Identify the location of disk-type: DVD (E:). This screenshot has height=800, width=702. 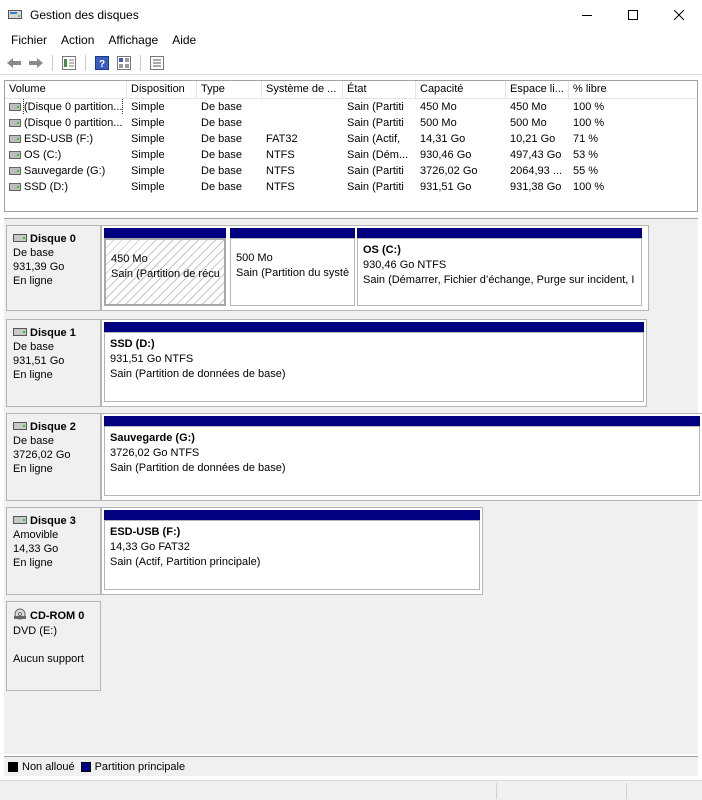
(35, 631).